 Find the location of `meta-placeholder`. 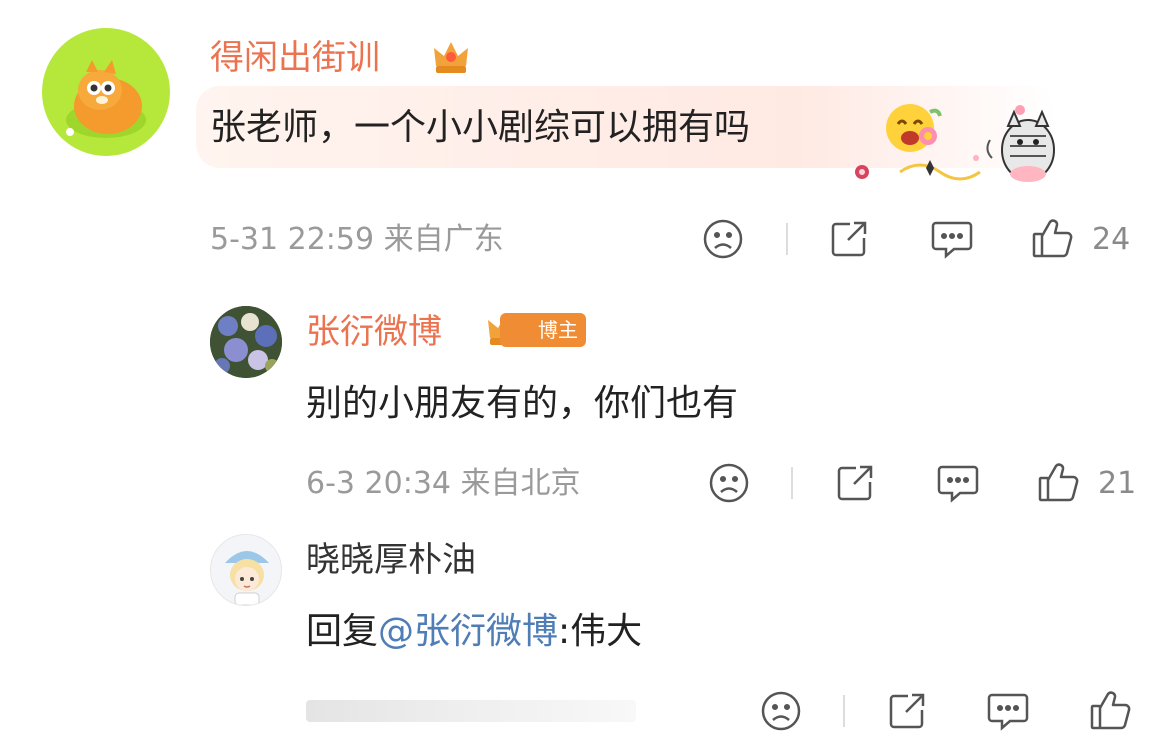

meta-placeholder is located at coordinates (471, 711).